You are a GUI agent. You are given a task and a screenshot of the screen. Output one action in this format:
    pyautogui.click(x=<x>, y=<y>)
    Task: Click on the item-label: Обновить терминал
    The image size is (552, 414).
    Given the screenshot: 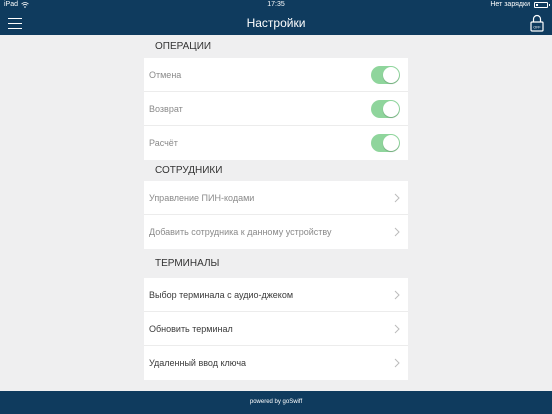 What is the action you would take?
    pyautogui.click(x=191, y=328)
    